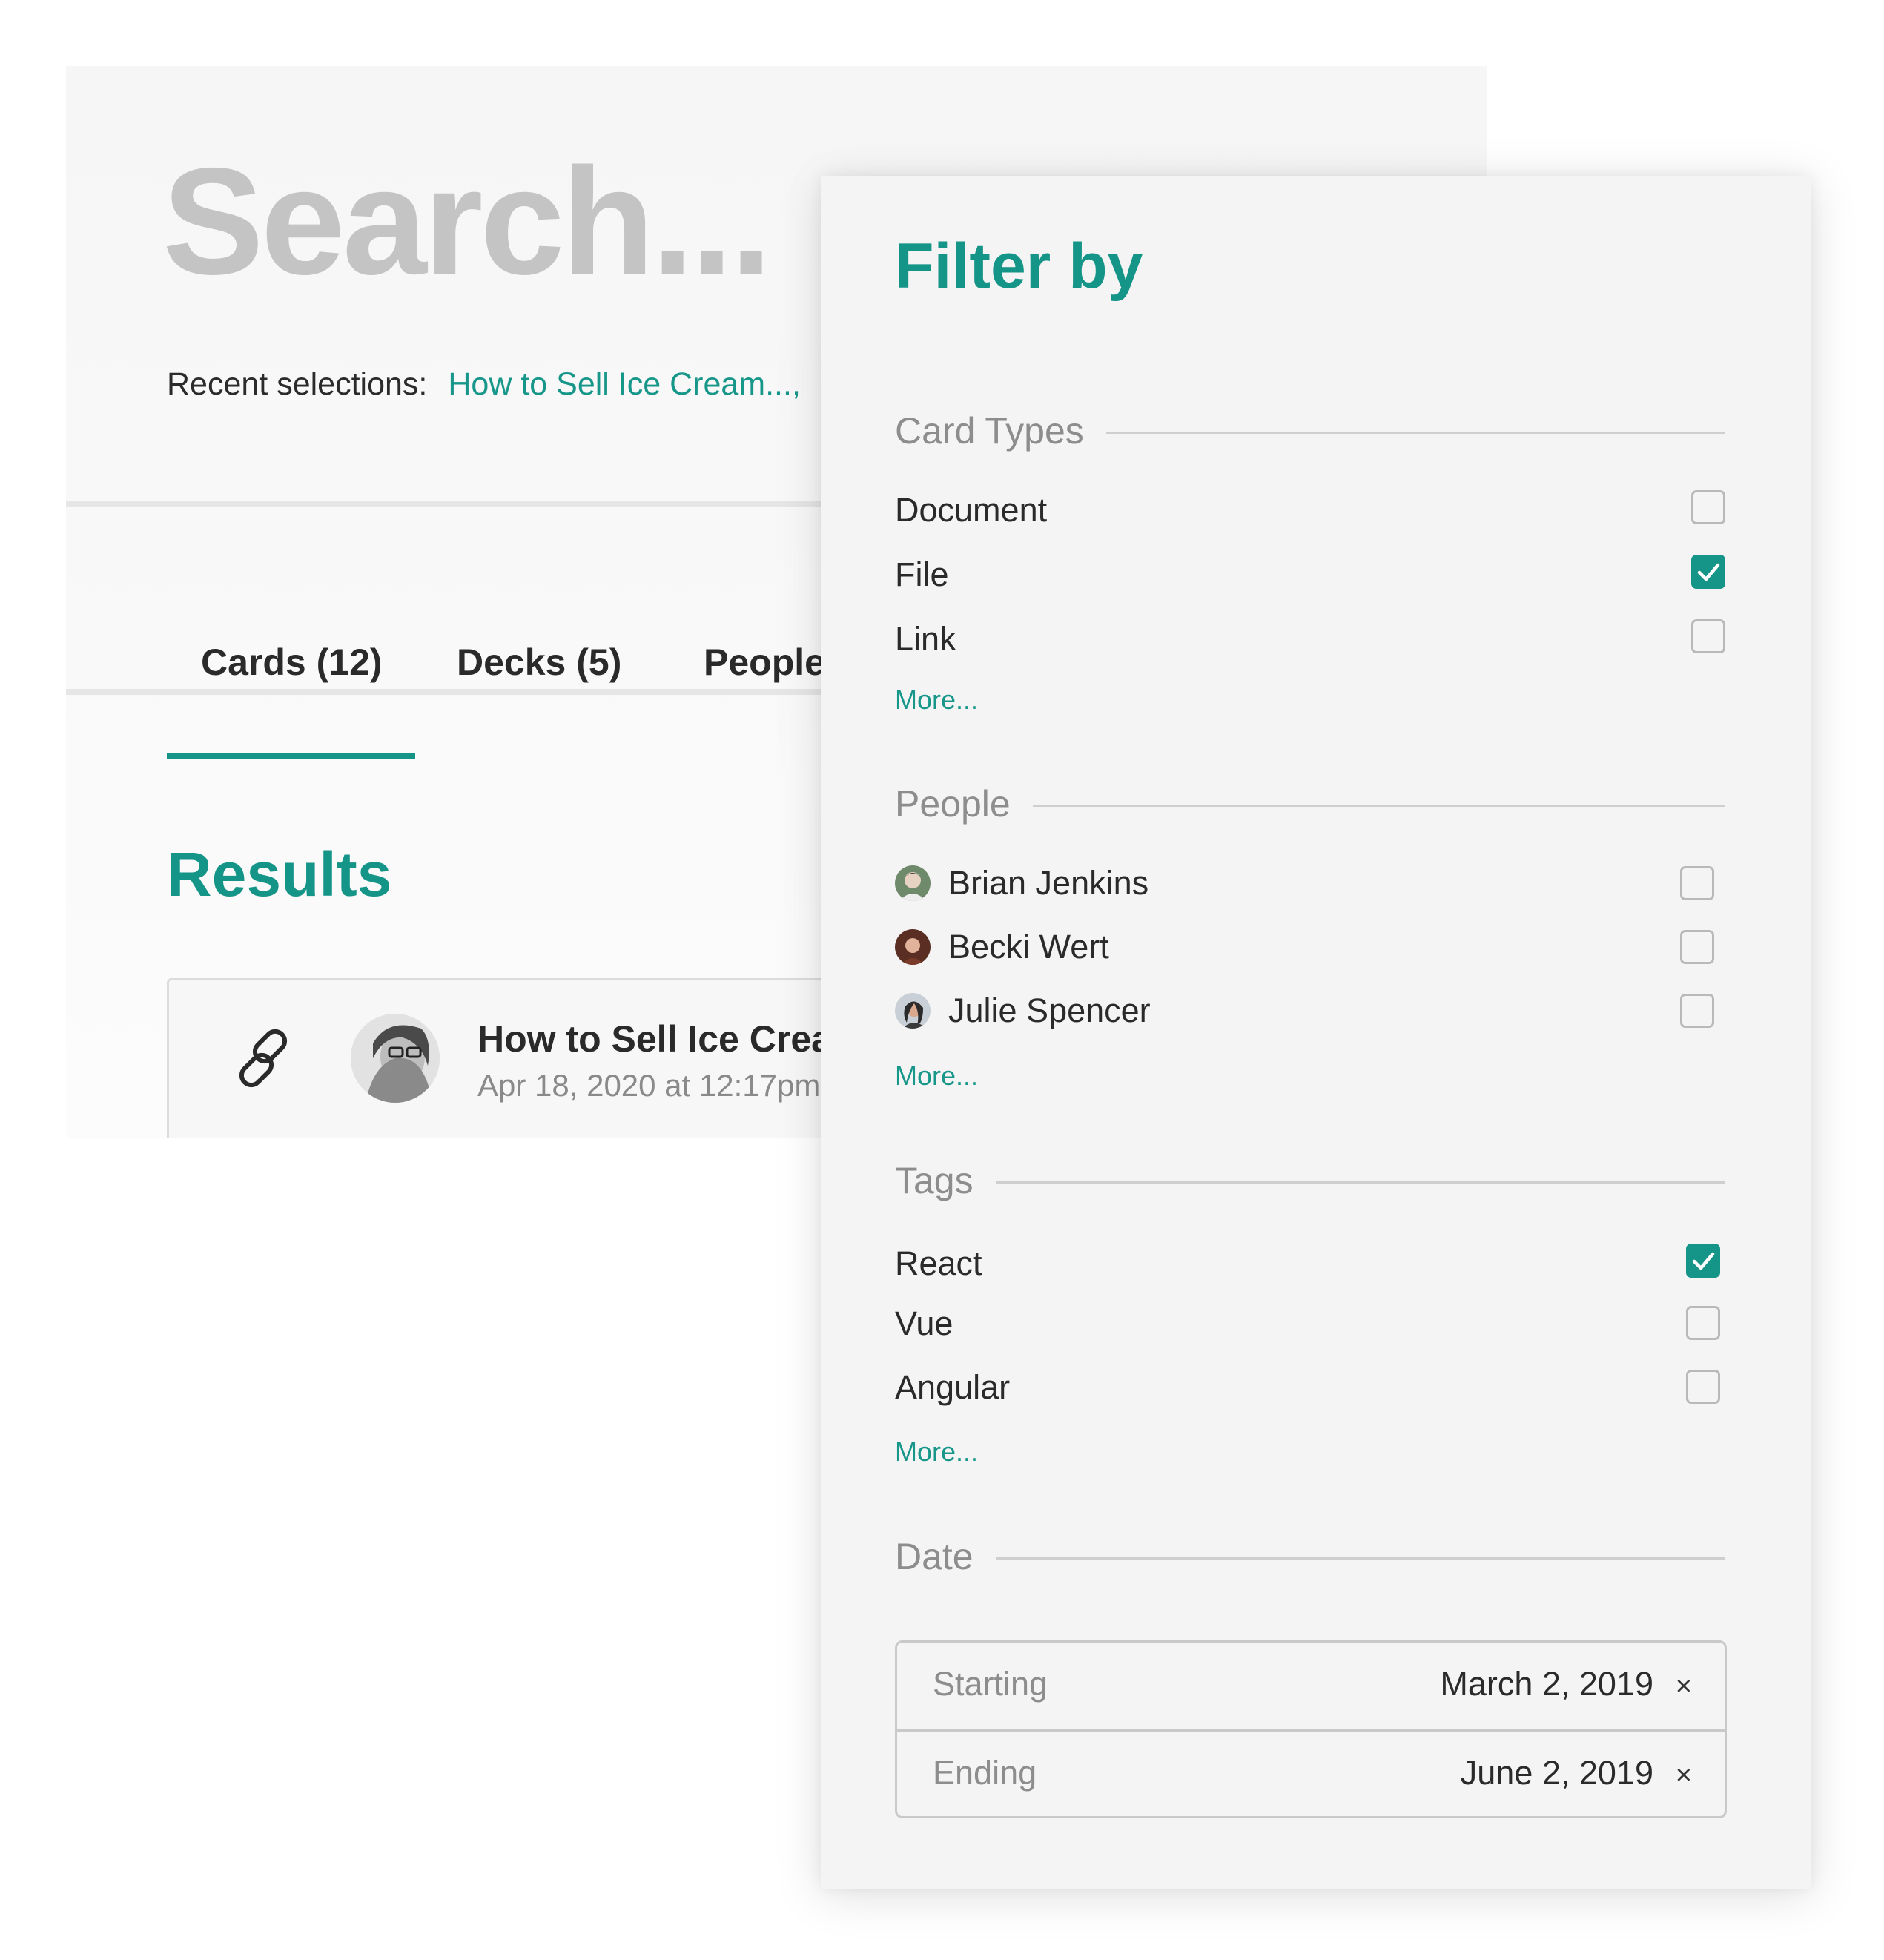 Image resolution: width=1884 pixels, height=1960 pixels. What do you see at coordinates (1697, 883) in the screenshot?
I see `person-brian-jenkins-checkbox` at bounding box center [1697, 883].